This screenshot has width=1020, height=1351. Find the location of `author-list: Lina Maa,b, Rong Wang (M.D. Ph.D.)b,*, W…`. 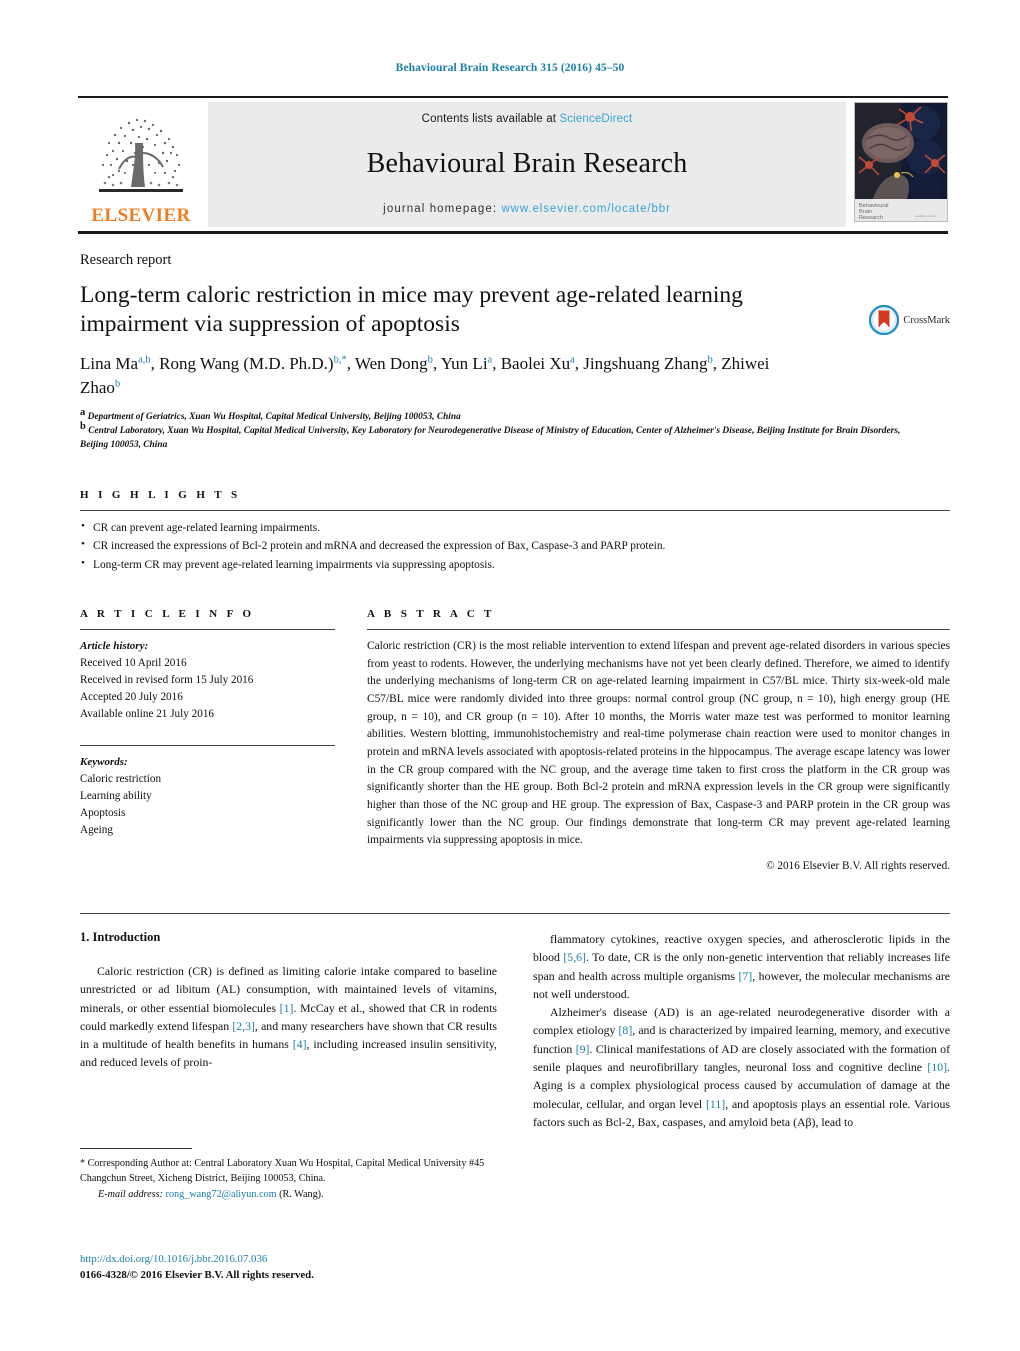

author-list: Lina Maa,b, Rong Wang (M.D. Ph.D.)b,*, W… is located at coordinates (425, 375).